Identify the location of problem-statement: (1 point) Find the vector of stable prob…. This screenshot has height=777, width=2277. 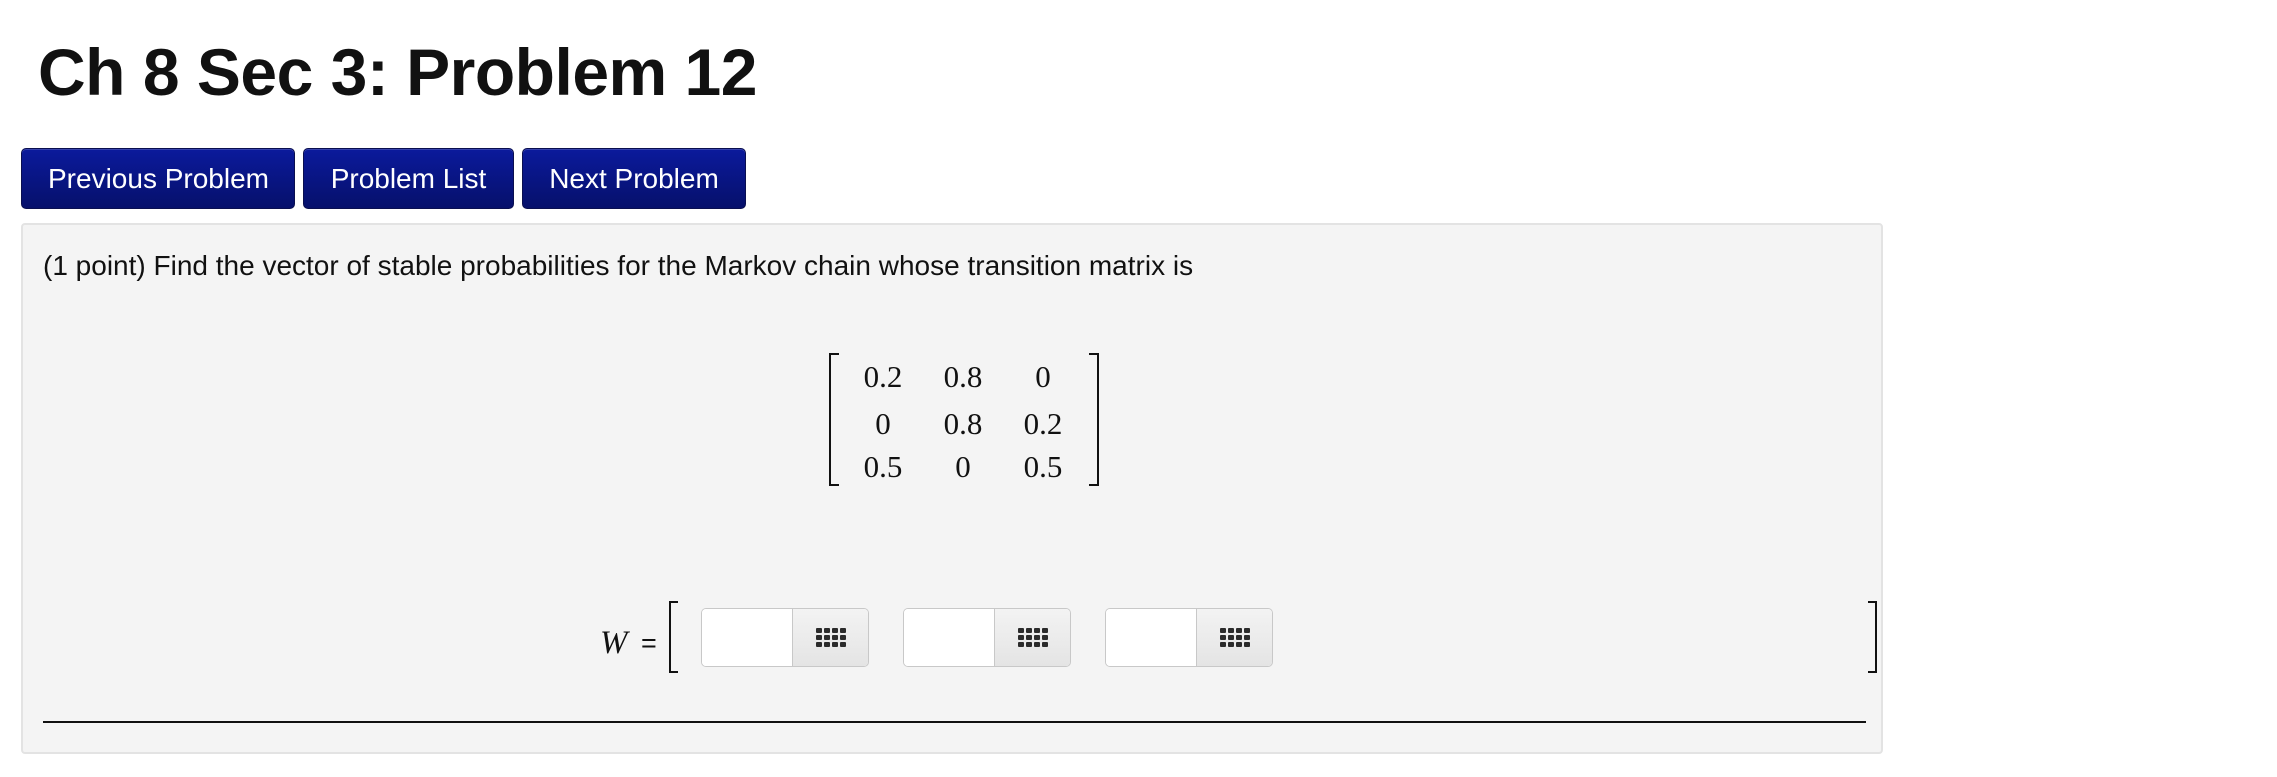
(618, 265).